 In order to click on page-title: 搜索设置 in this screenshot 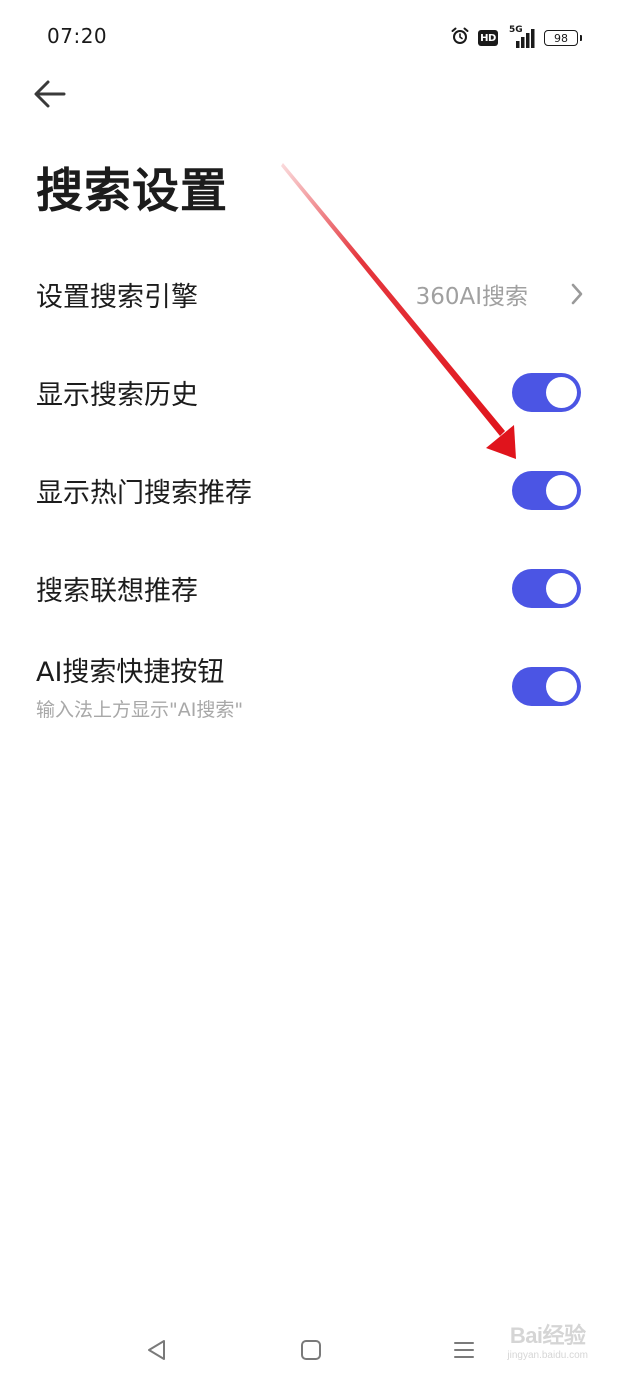, I will do `click(132, 191)`.